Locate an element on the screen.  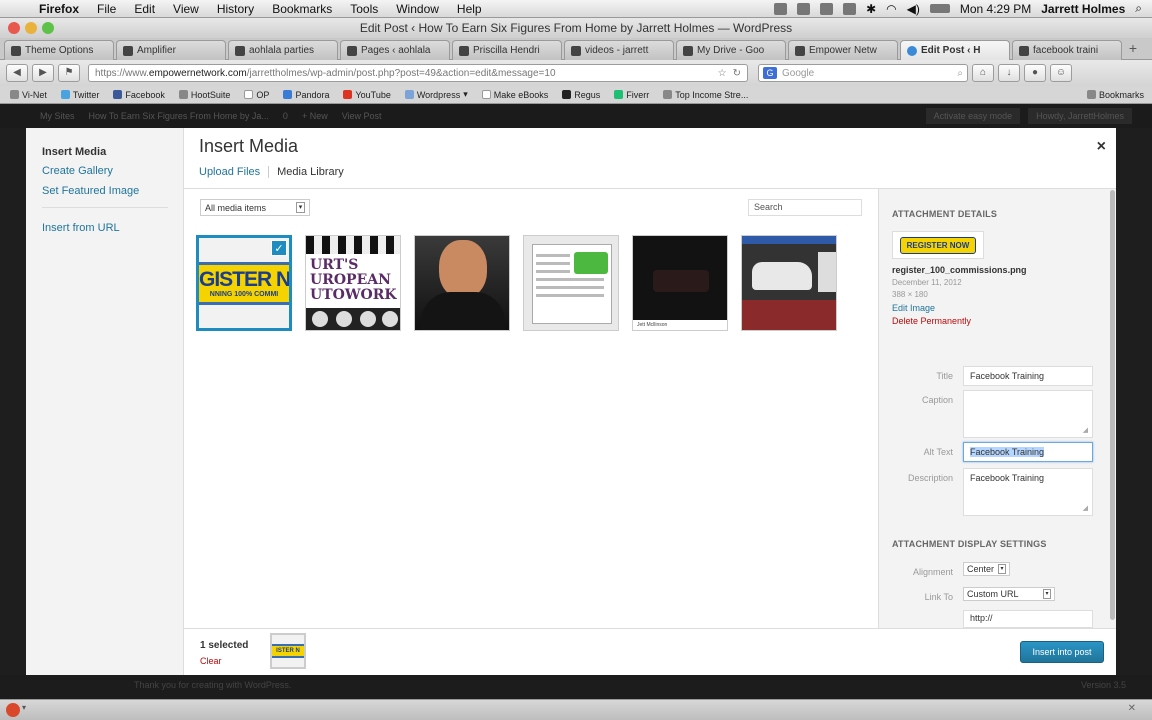
tab-media-library: Media Library is located at coordinates (310, 172).